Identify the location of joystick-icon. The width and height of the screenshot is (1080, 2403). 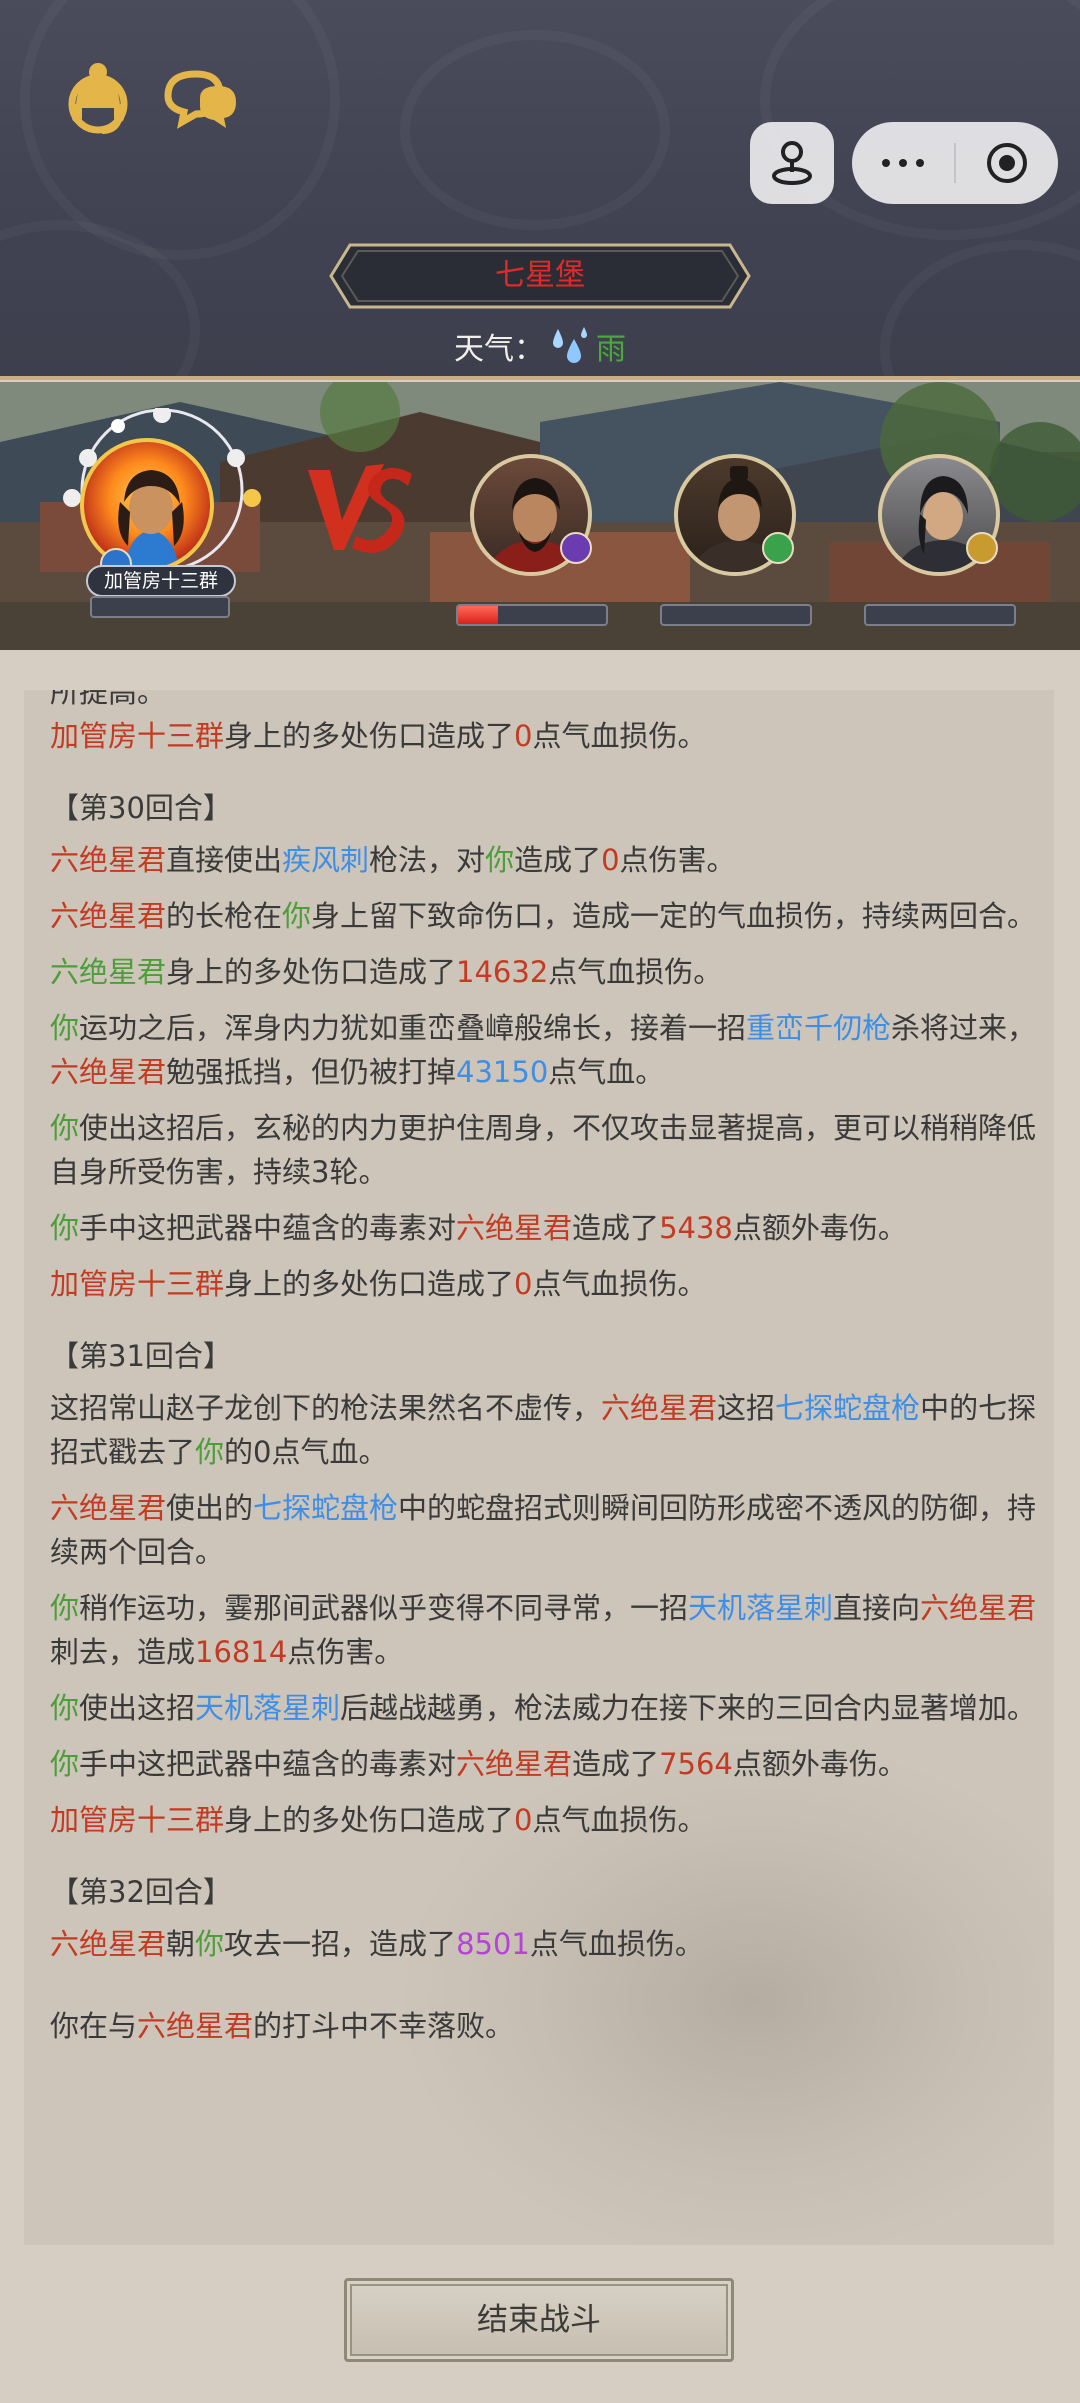
(792, 163).